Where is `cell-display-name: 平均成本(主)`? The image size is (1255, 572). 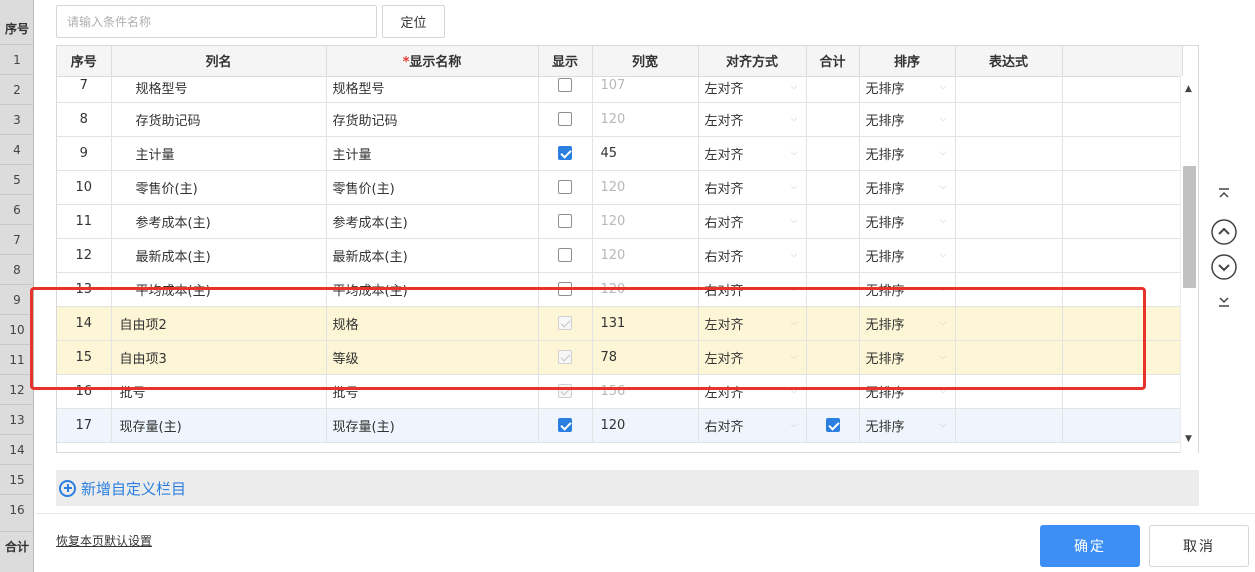
cell-display-name: 平均成本(主) is located at coordinates (432, 289).